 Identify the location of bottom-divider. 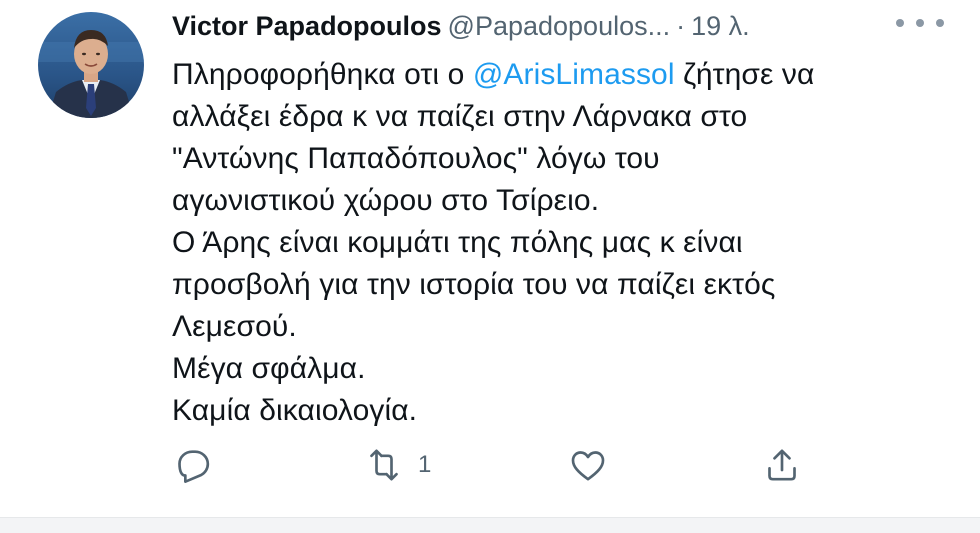
(490, 525).